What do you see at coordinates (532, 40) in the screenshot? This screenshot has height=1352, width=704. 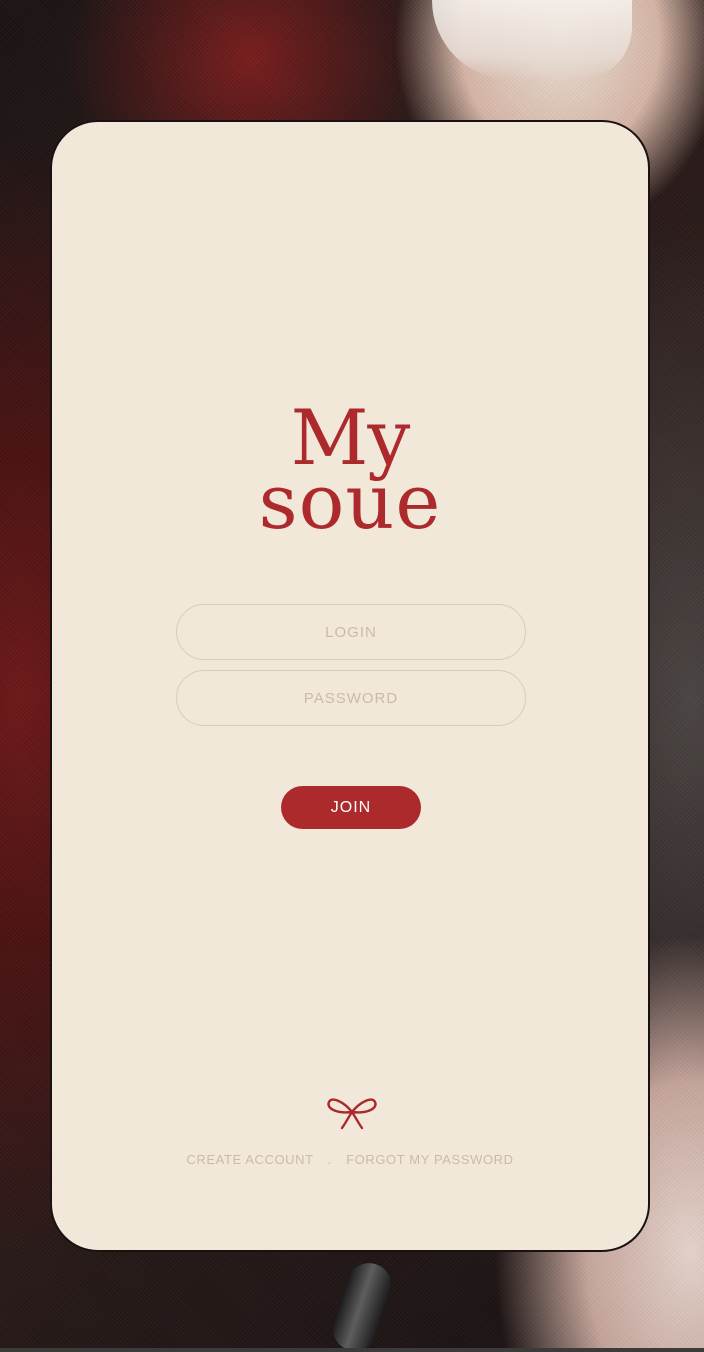 I see `background-smile` at bounding box center [532, 40].